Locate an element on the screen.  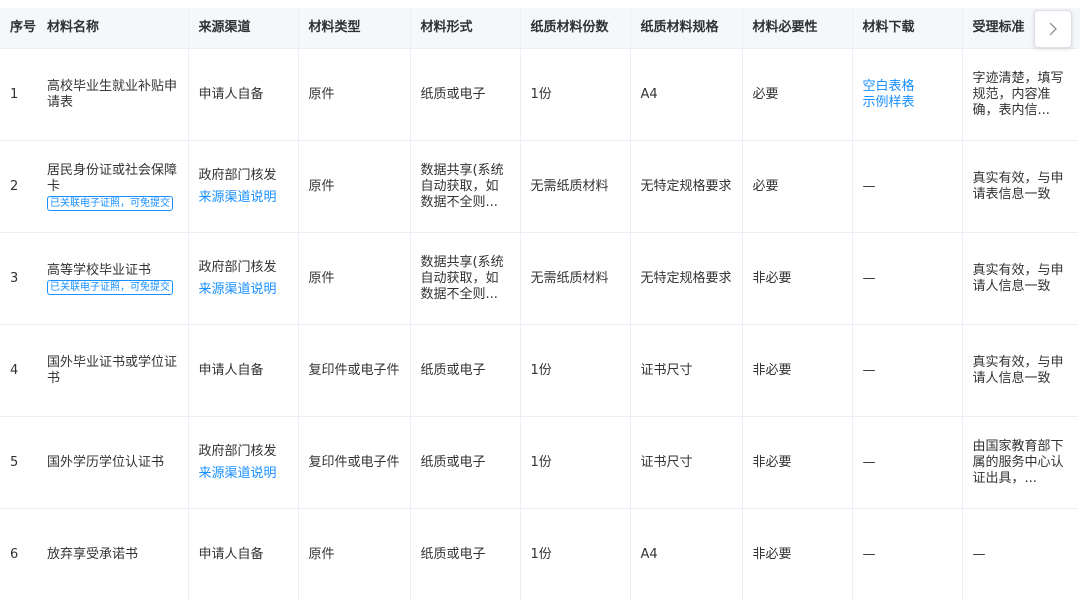
header-type: 材料类型 is located at coordinates (354, 28).